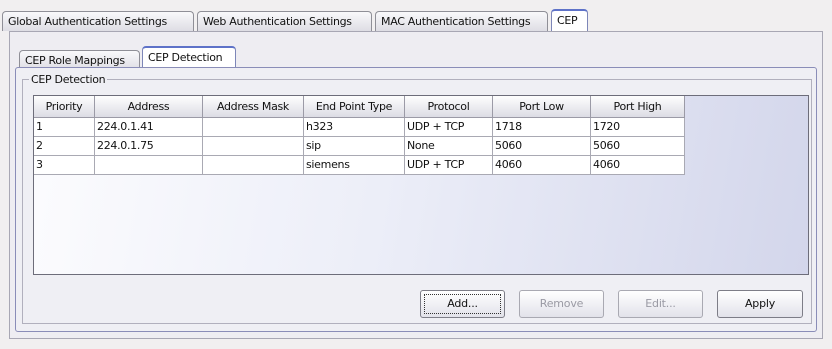  Describe the element at coordinates (542, 146) in the screenshot. I see `cell-port-low: 5060` at that location.